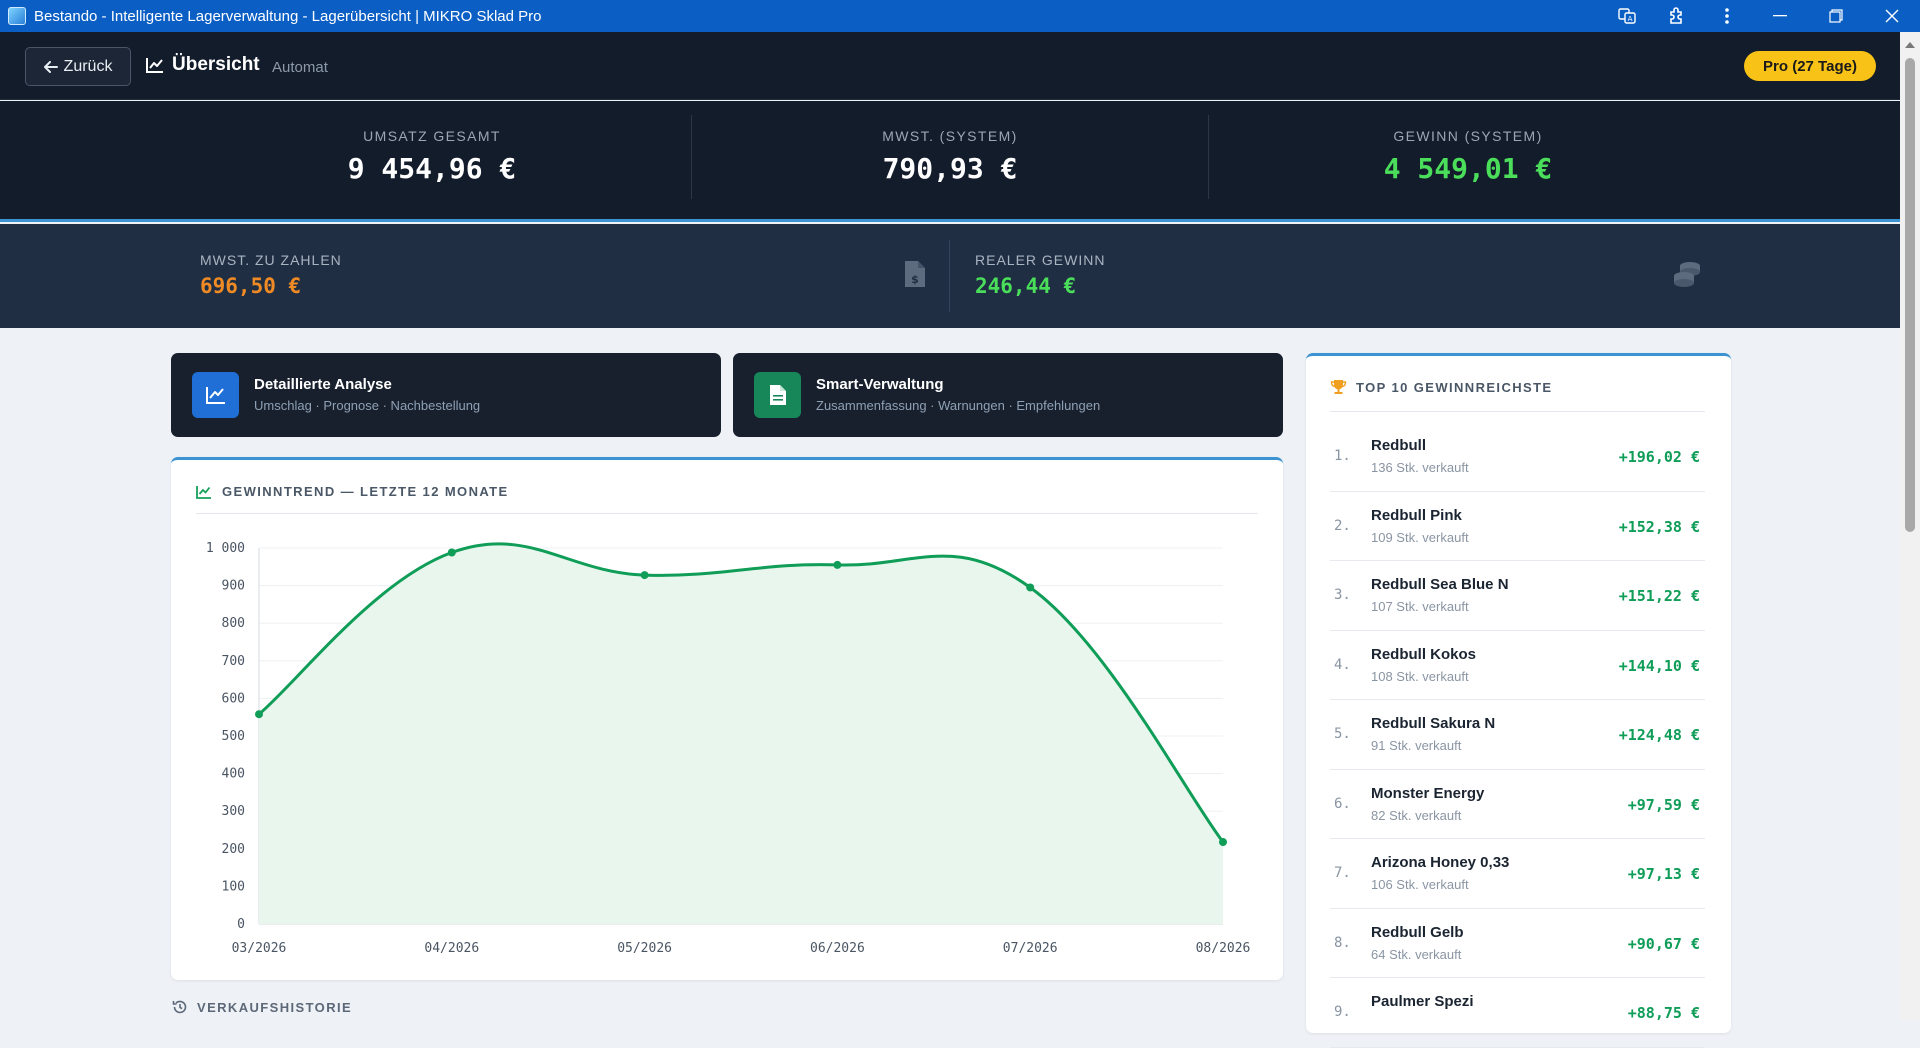  I want to click on arrow-left-icon, so click(50, 66).